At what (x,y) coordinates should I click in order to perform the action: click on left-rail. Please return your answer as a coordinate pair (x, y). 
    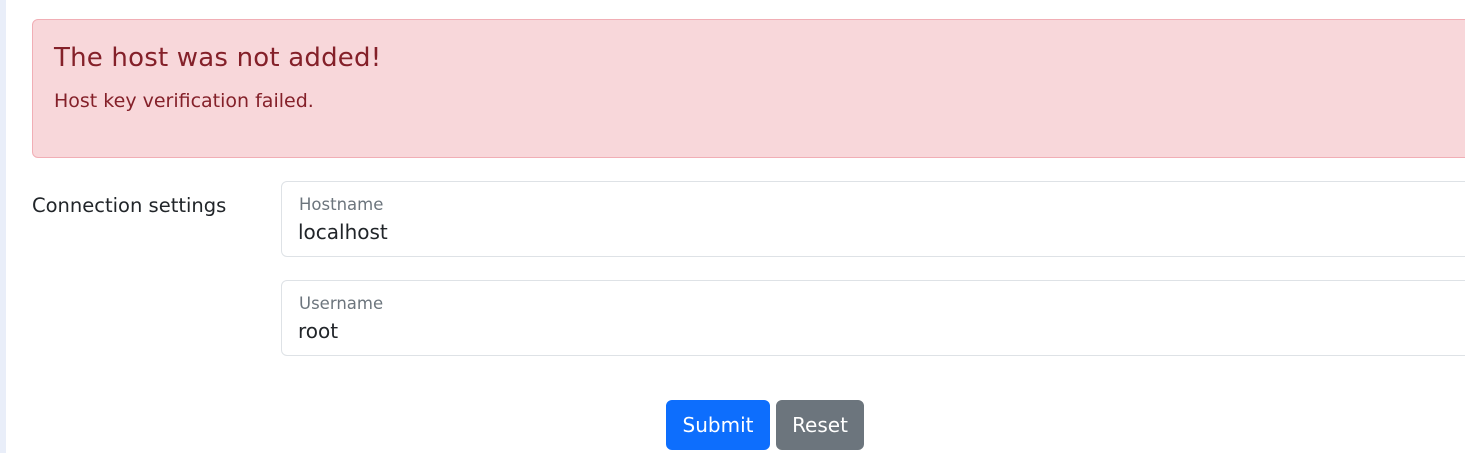
    Looking at the image, I should click on (3, 226).